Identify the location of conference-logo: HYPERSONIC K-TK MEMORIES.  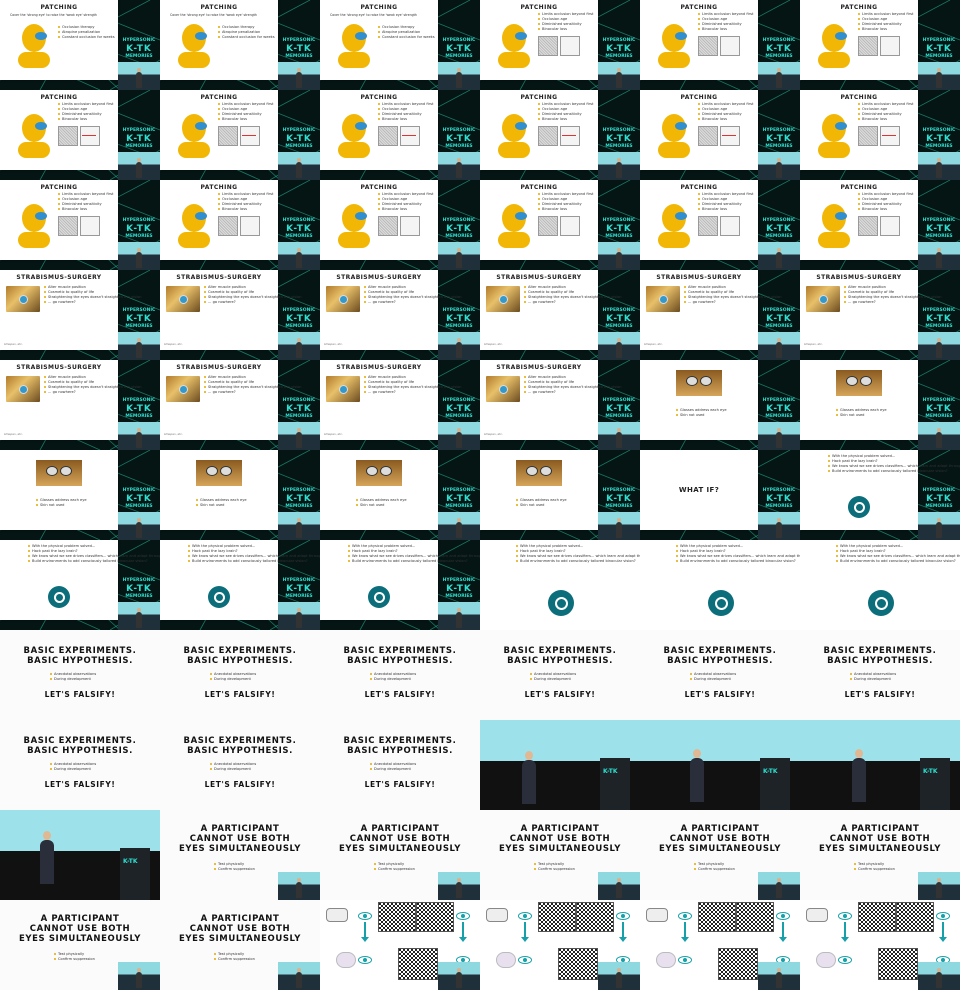
(939, 139).